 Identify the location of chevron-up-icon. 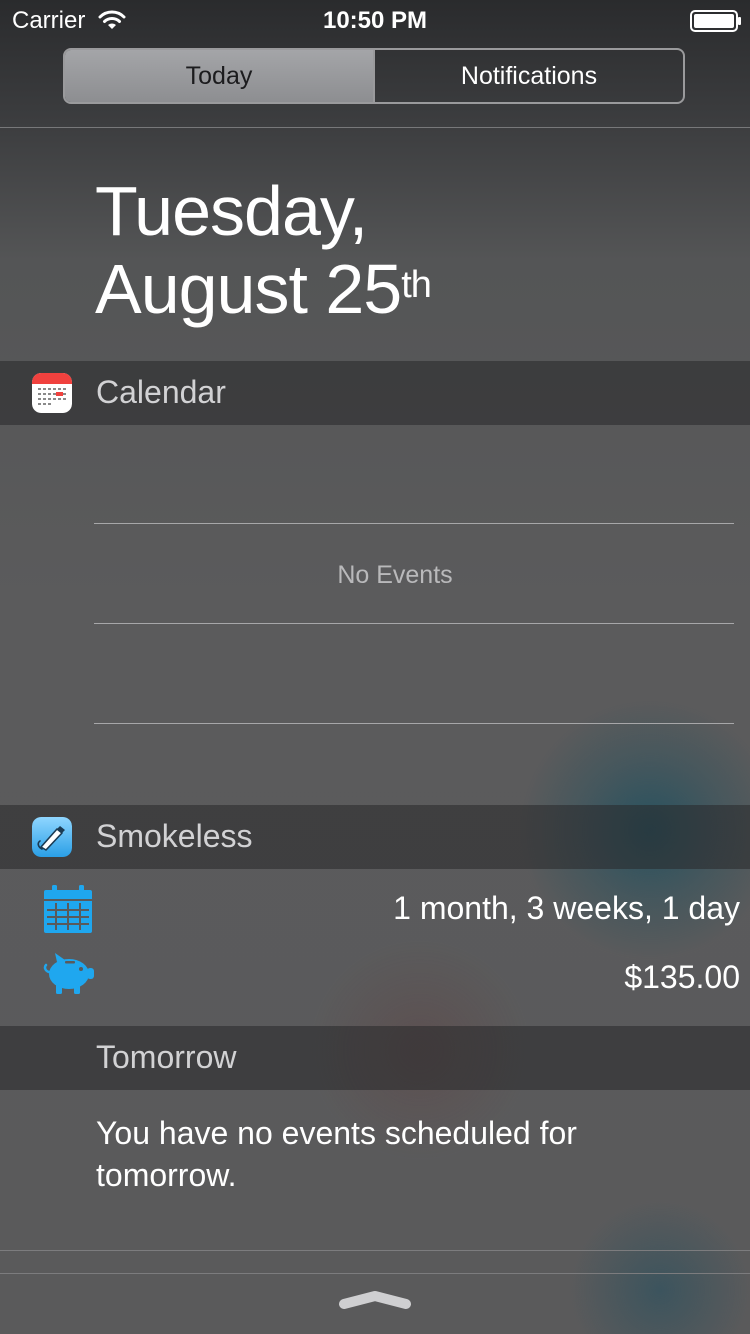
(375, 1300).